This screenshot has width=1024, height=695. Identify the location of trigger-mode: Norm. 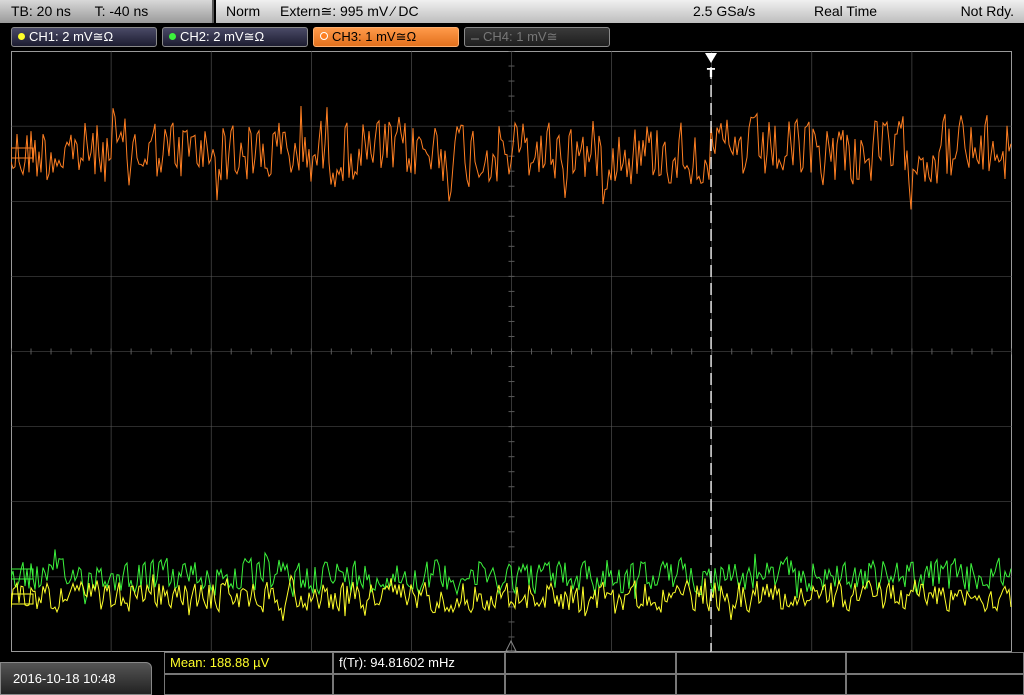
(243, 11).